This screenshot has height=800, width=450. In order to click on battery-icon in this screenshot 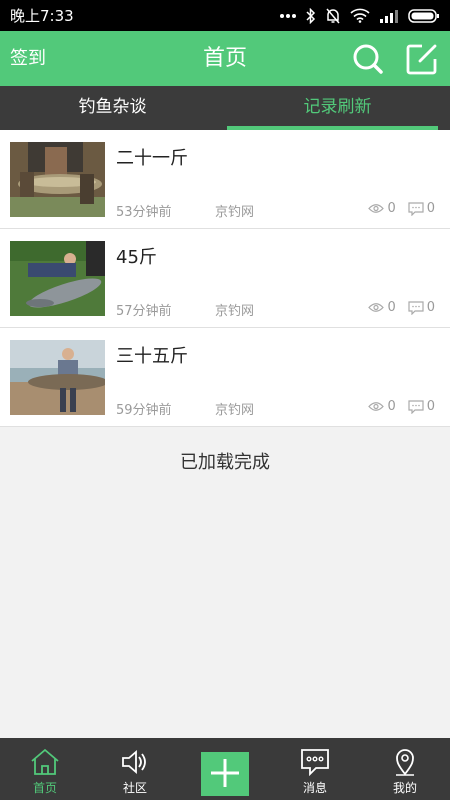, I will do `click(423, 15)`.